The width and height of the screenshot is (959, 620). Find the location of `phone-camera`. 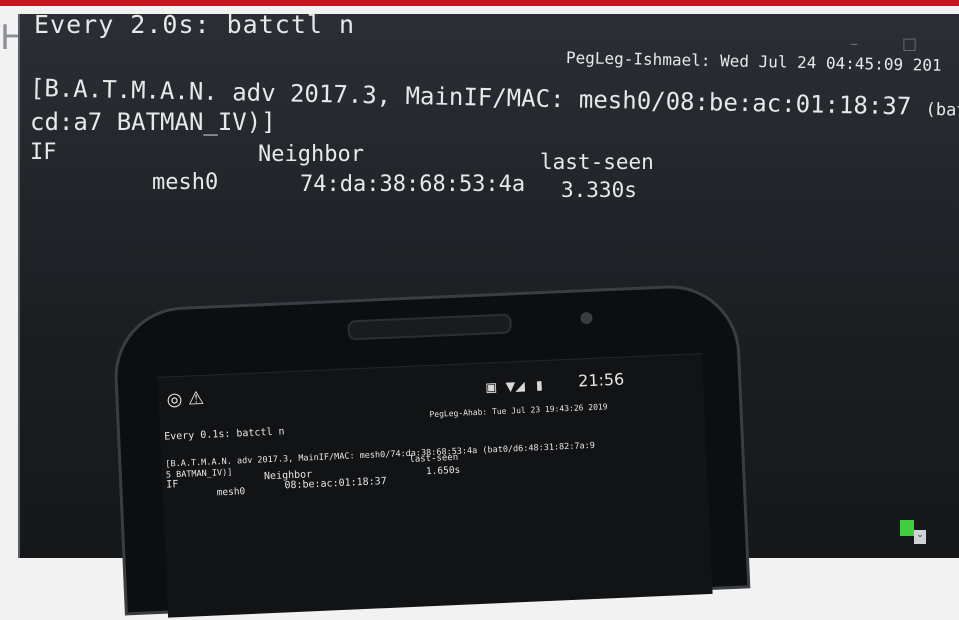

phone-camera is located at coordinates (586, 318).